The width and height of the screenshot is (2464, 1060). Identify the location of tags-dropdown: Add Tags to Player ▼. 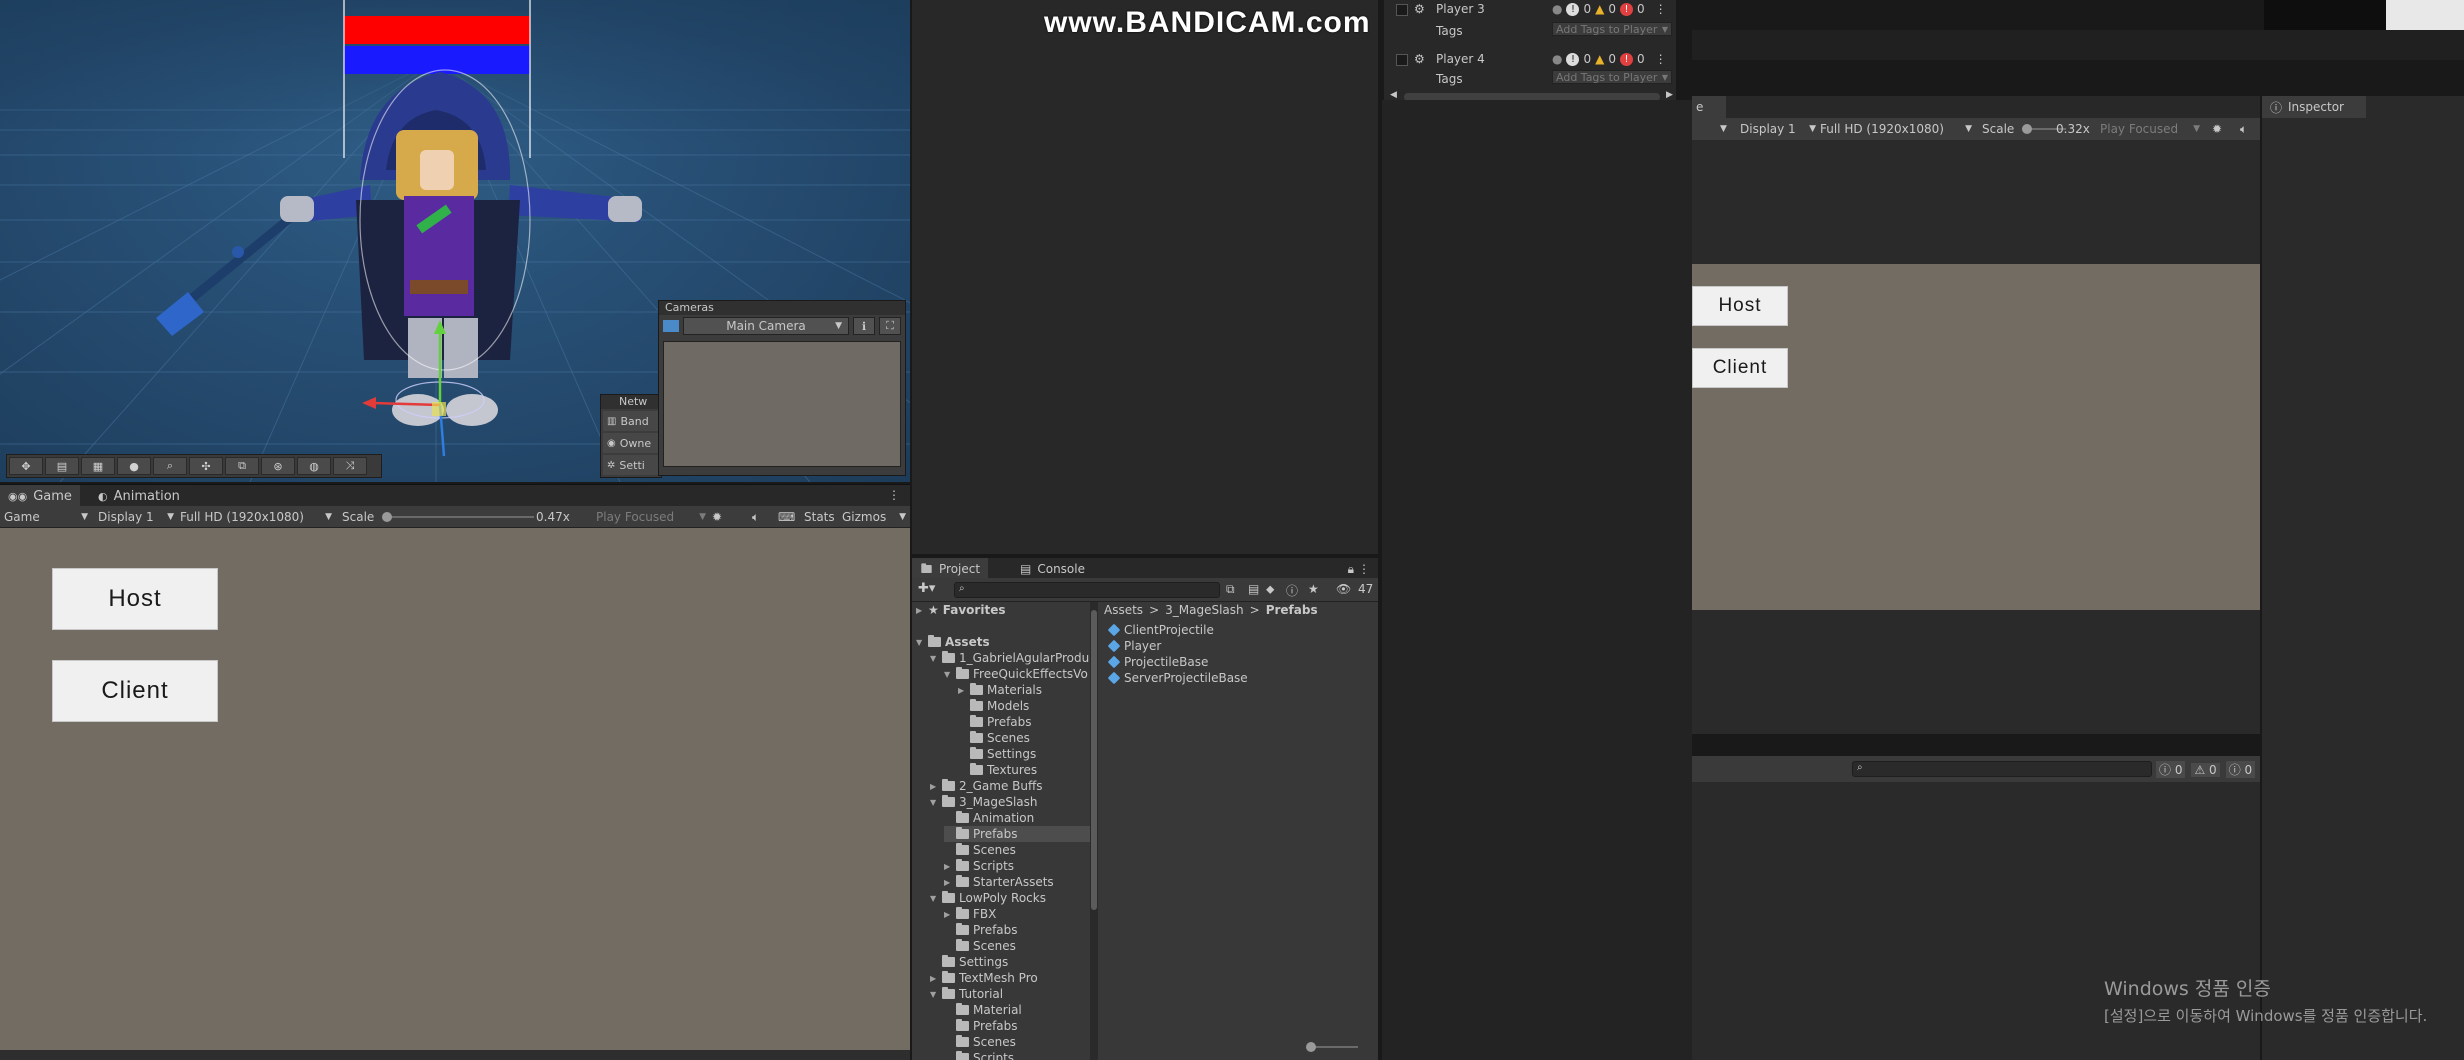
(1612, 29).